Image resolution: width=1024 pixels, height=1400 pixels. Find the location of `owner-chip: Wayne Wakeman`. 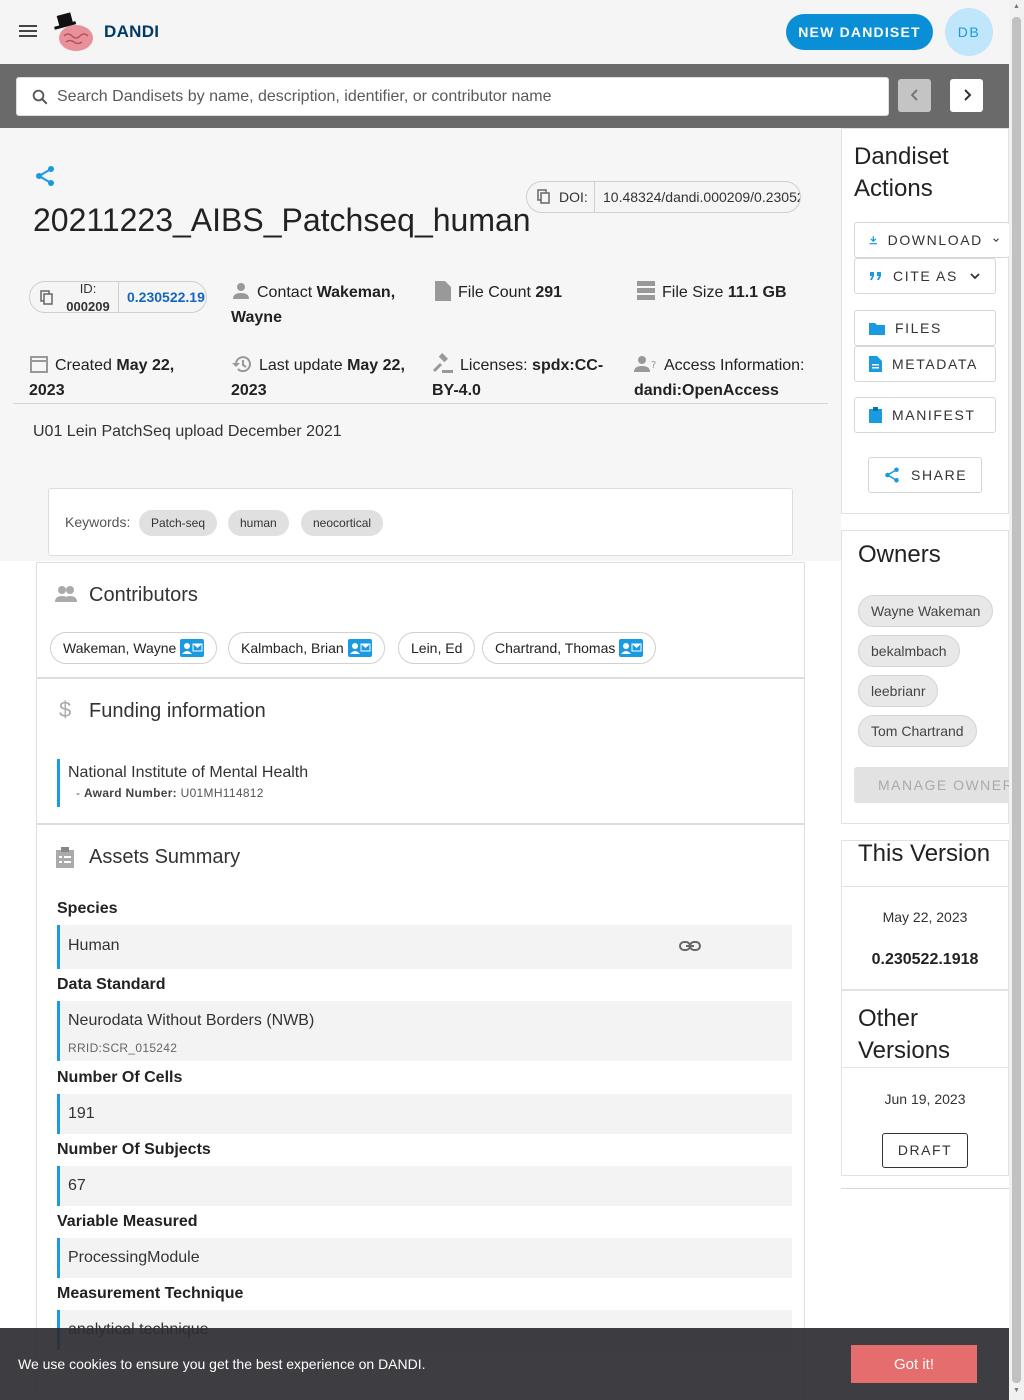

owner-chip: Wayne Wakeman is located at coordinates (926, 611).